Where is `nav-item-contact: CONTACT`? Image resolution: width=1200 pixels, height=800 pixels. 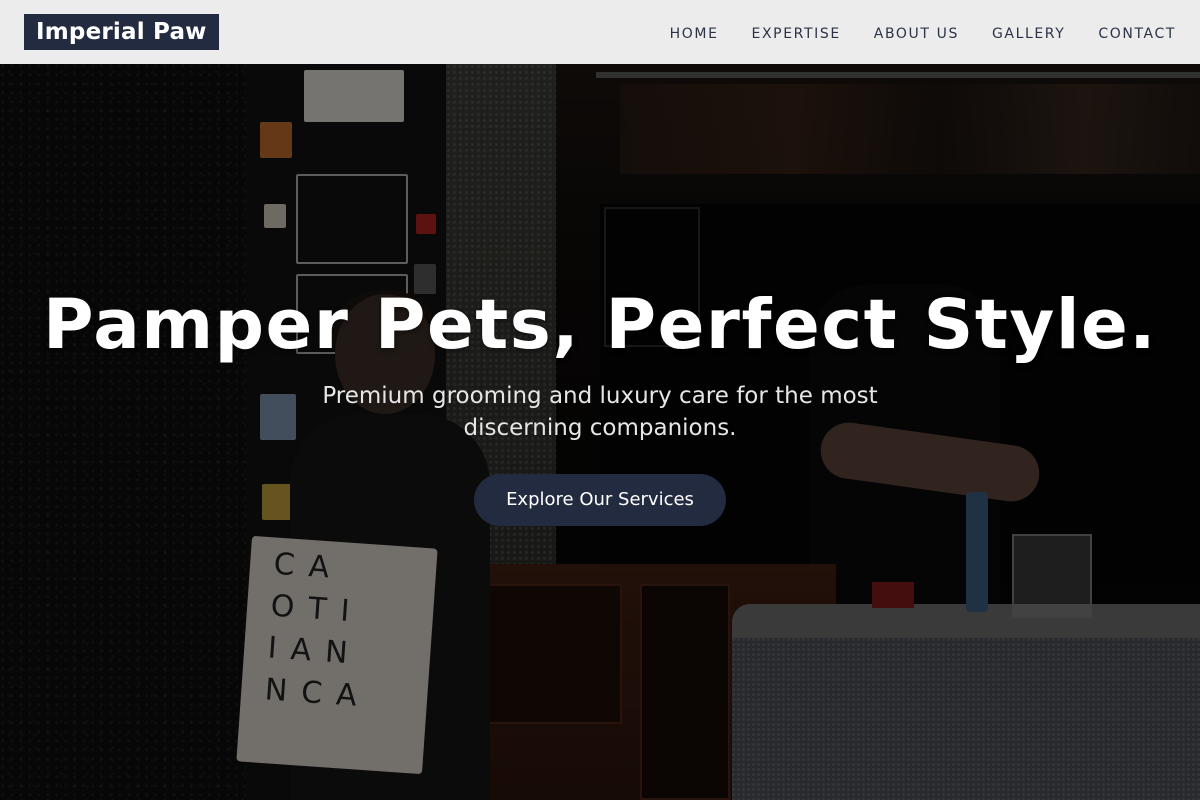 nav-item-contact: CONTACT is located at coordinates (1137, 32).